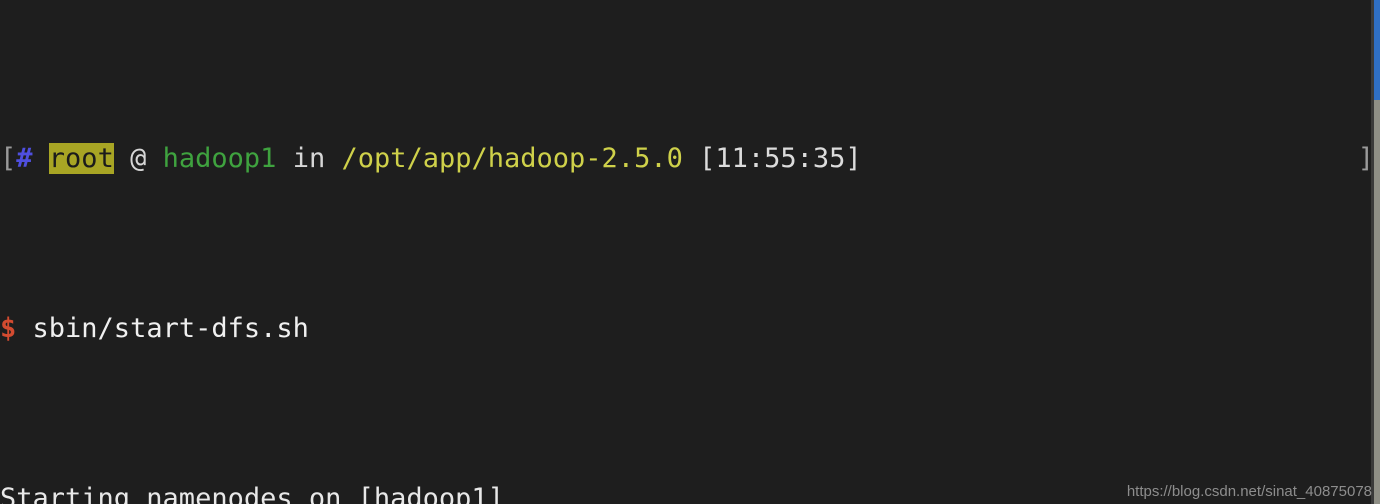  What do you see at coordinates (8, 328) in the screenshot?
I see `prompt-dollar-sign: $` at bounding box center [8, 328].